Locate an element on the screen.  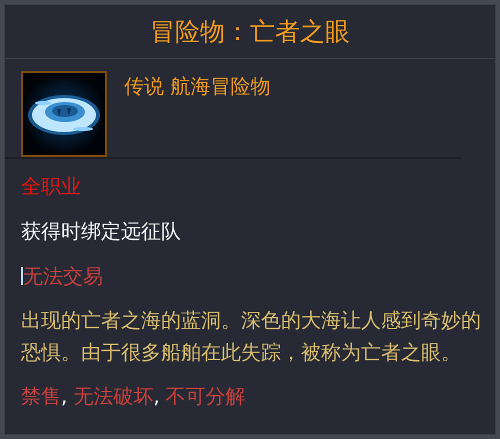
restriction-label: 不可分解 is located at coordinates (206, 396).